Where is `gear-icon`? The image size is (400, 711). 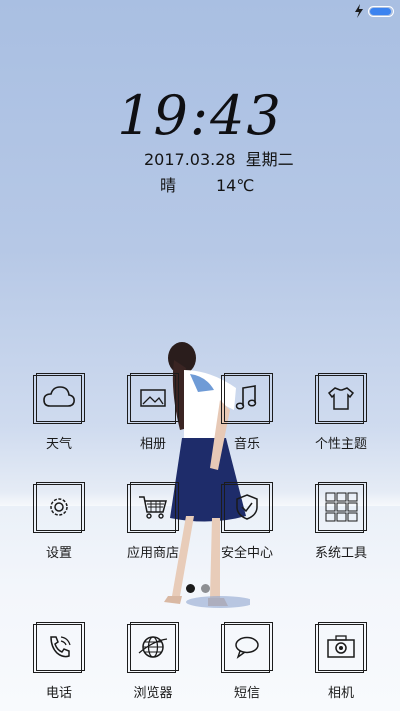
gear-icon is located at coordinates (59, 508).